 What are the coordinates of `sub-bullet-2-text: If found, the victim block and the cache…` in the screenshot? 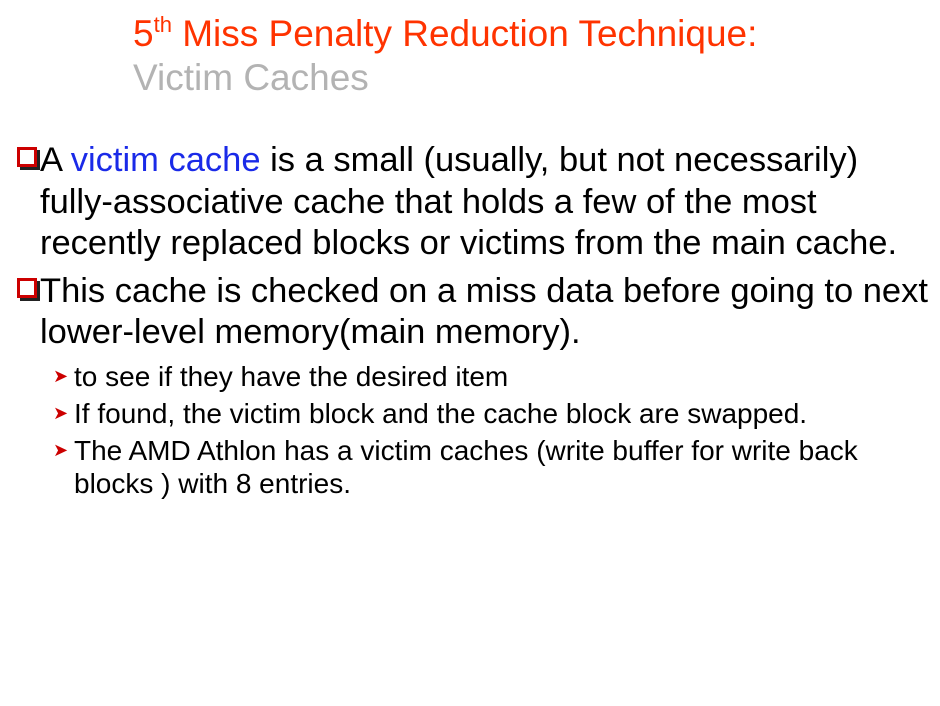 It's located at (441, 413).